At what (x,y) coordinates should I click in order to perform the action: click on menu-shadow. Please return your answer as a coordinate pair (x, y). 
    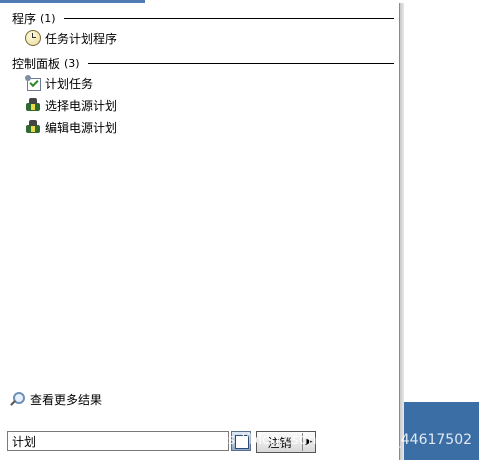
    Looking at the image, I should click on (402, 231).